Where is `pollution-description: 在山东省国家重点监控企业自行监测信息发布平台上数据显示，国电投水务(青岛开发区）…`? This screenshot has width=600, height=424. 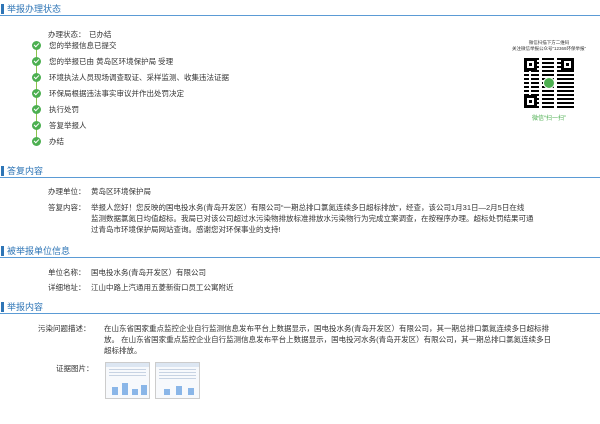 pollution-description: 在山东省国家重点监控企业自行监测信息发布平台上数据显示，国电投水务(青岛开发区）… is located at coordinates (349, 339).